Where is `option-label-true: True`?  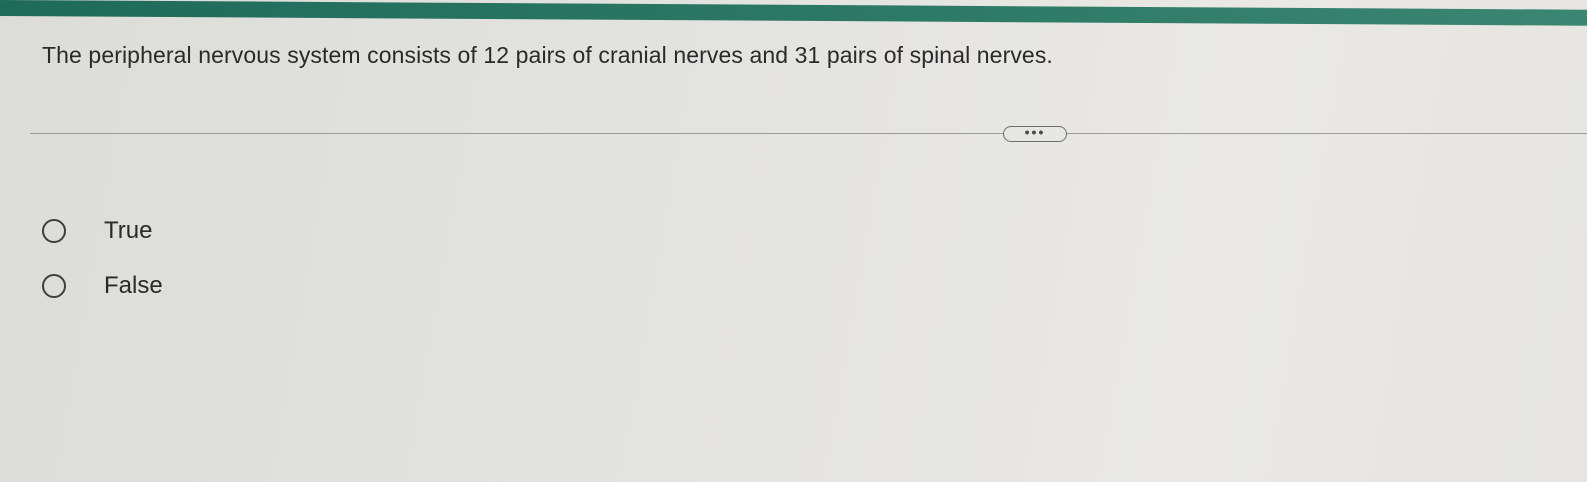
option-label-true: True is located at coordinates (128, 230).